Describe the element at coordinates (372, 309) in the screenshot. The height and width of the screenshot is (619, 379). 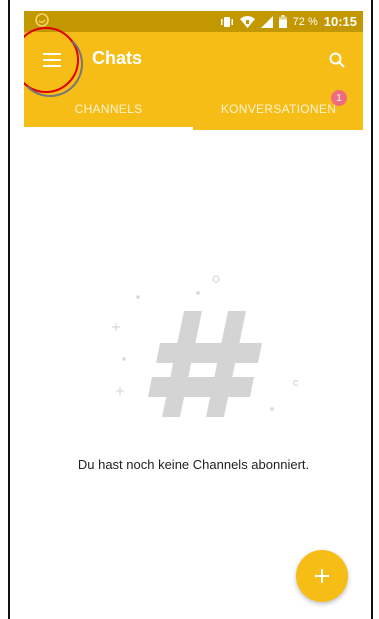
I see `right-frame-line` at that location.